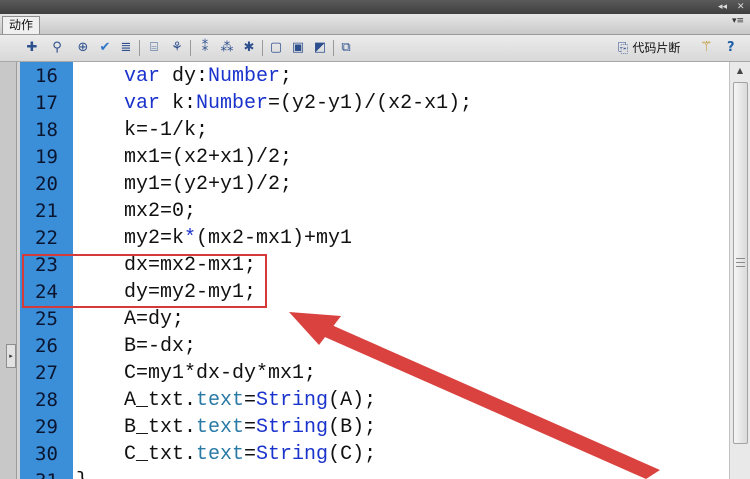  What do you see at coordinates (154, 48) in the screenshot?
I see `code-hint-icon: ⌸` at bounding box center [154, 48].